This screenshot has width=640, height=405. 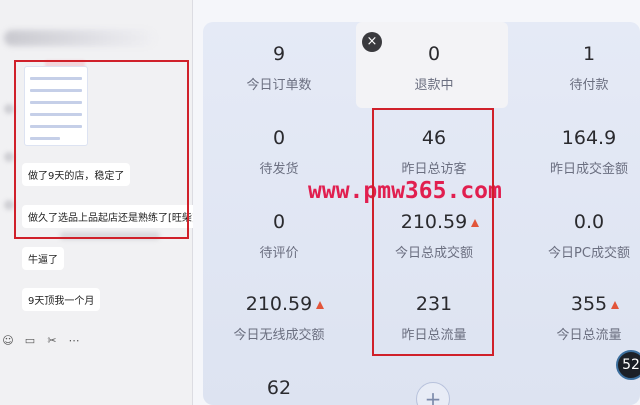 I want to click on stat-value: 164.9, so click(x=589, y=138).